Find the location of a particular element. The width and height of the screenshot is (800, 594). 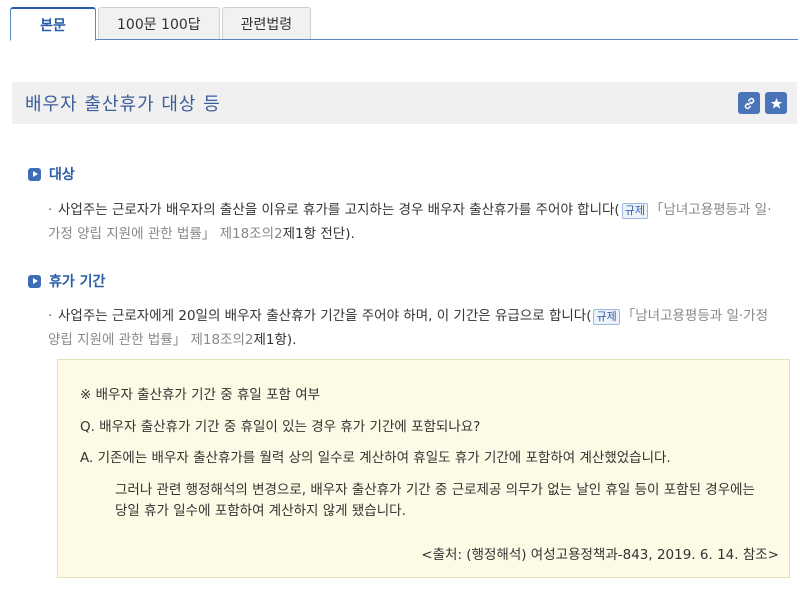

tab-main: 본문 is located at coordinates (53, 24).